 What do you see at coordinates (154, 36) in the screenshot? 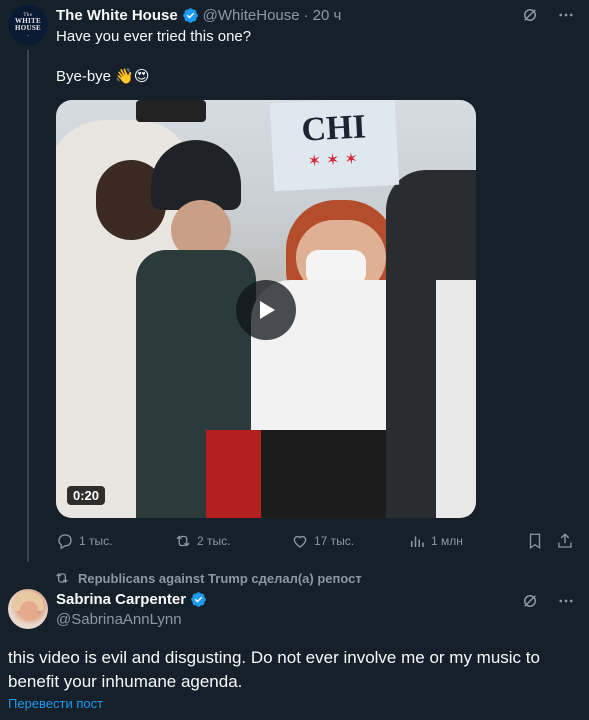
I see `tweet-text-line-1: Have you ever tried this one?` at bounding box center [154, 36].